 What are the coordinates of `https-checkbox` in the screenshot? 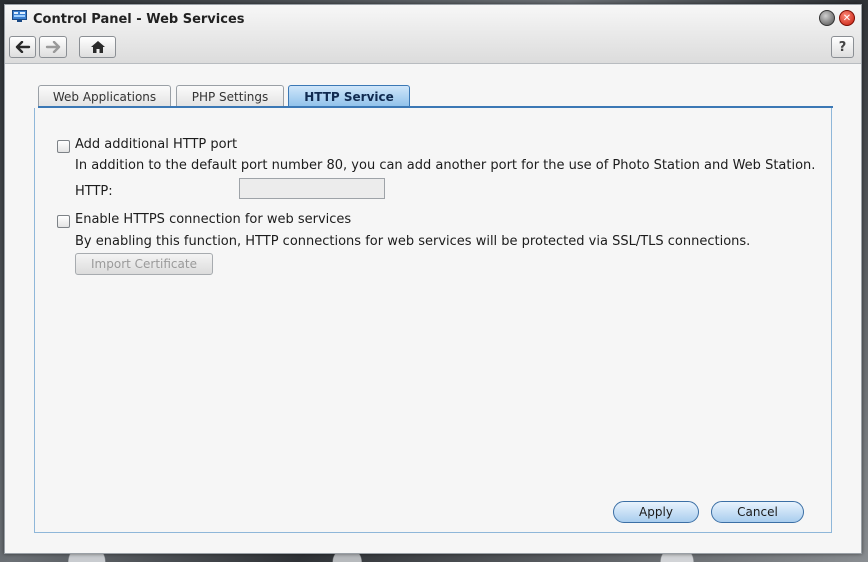 It's located at (63, 221).